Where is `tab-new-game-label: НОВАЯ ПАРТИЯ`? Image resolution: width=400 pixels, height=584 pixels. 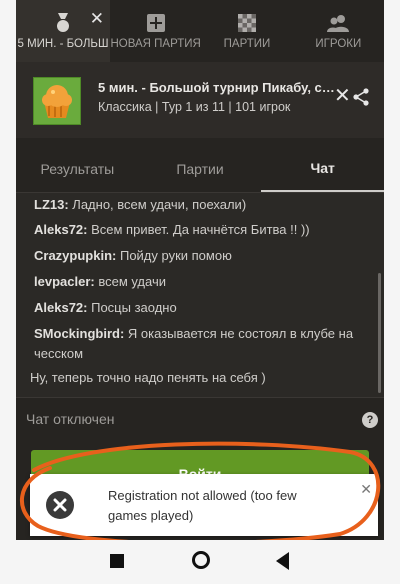 tab-new-game-label: НОВАЯ ПАРТИЯ is located at coordinates (155, 44).